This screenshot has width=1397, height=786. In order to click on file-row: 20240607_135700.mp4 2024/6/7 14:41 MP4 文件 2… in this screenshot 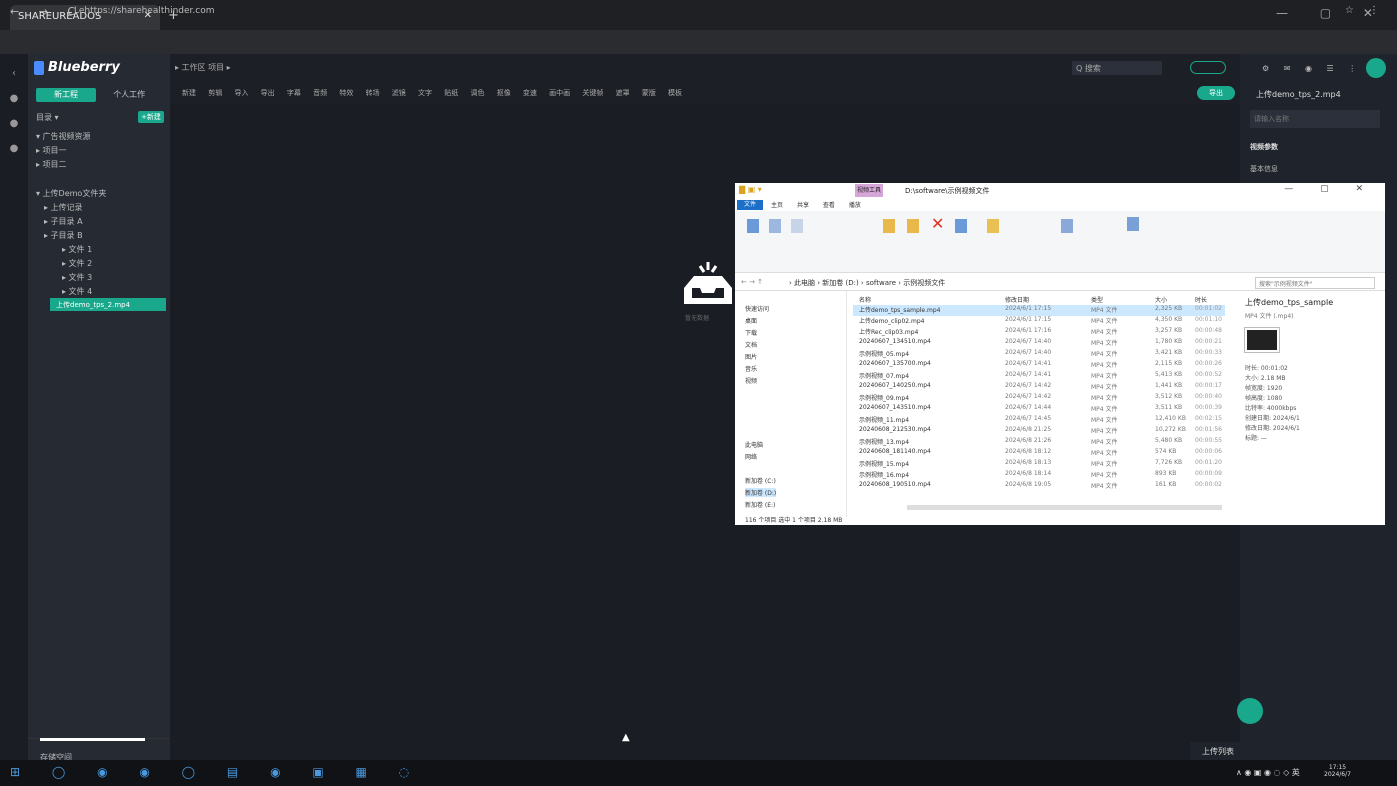, I will do `click(1039, 365)`.